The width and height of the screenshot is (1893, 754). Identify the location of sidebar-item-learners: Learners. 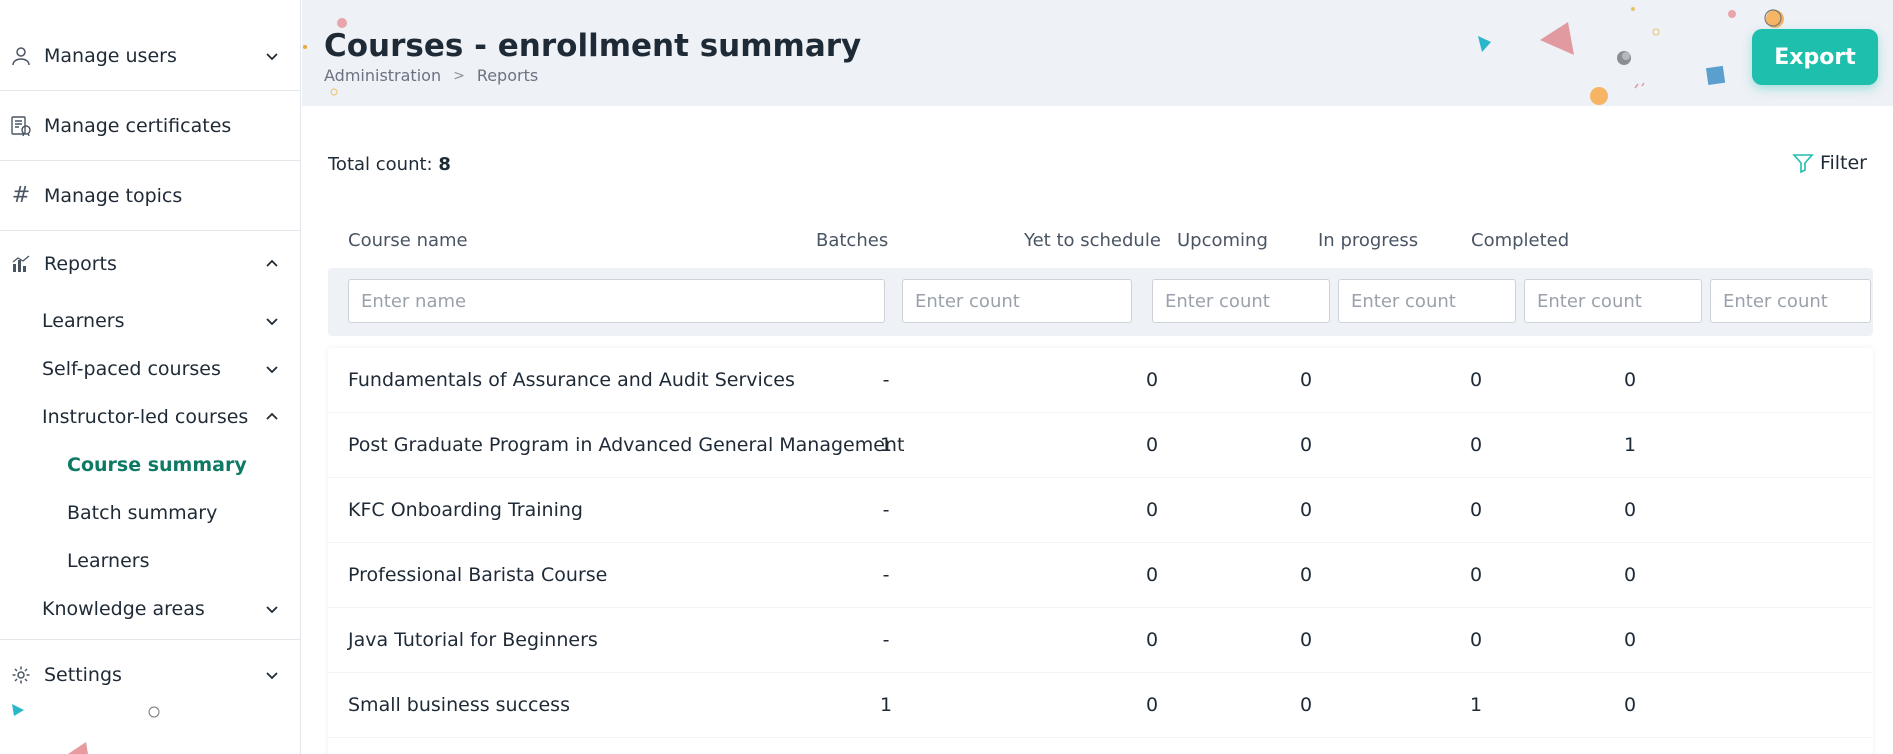
(150, 321).